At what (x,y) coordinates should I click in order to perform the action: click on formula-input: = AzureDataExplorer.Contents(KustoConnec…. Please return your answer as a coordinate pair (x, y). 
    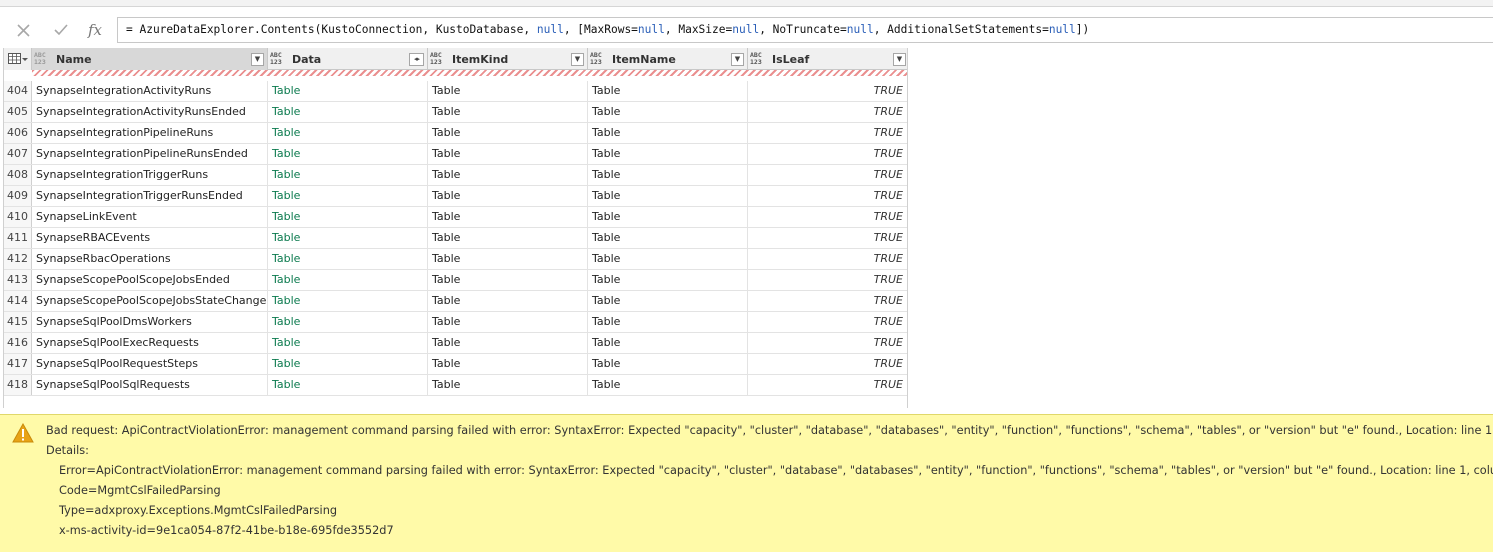
    Looking at the image, I should click on (805, 30).